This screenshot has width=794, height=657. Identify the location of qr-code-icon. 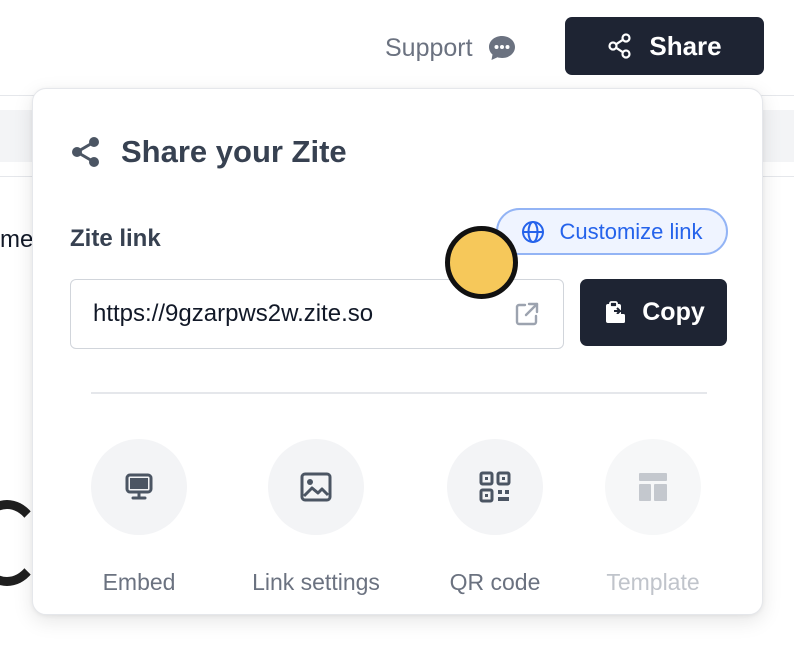
(495, 487).